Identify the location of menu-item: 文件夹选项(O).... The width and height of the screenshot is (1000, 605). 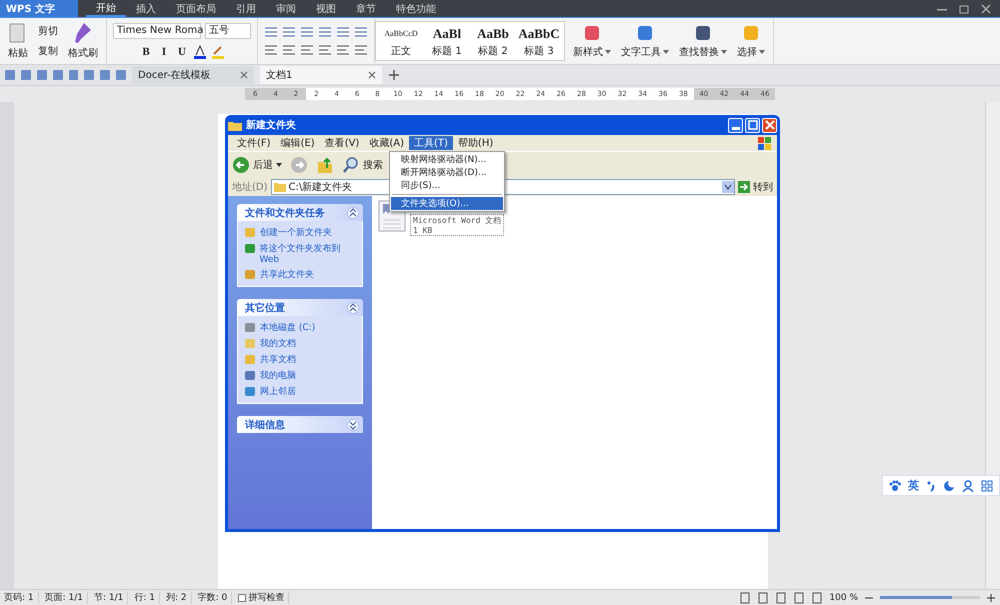
(447, 203).